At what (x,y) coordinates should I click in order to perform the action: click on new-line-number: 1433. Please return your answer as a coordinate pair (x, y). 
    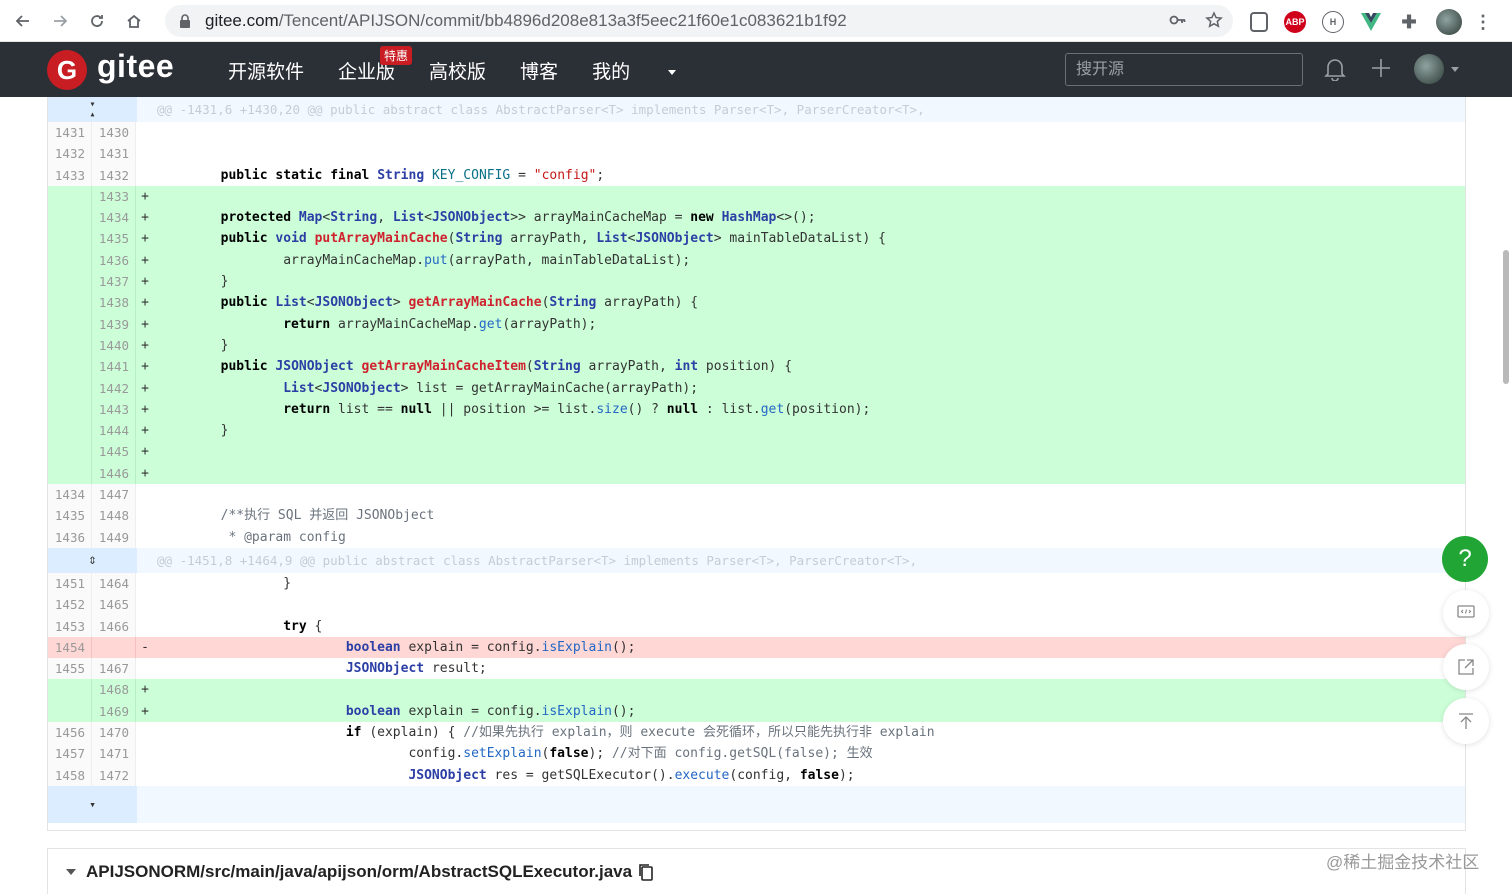
    Looking at the image, I should click on (114, 196).